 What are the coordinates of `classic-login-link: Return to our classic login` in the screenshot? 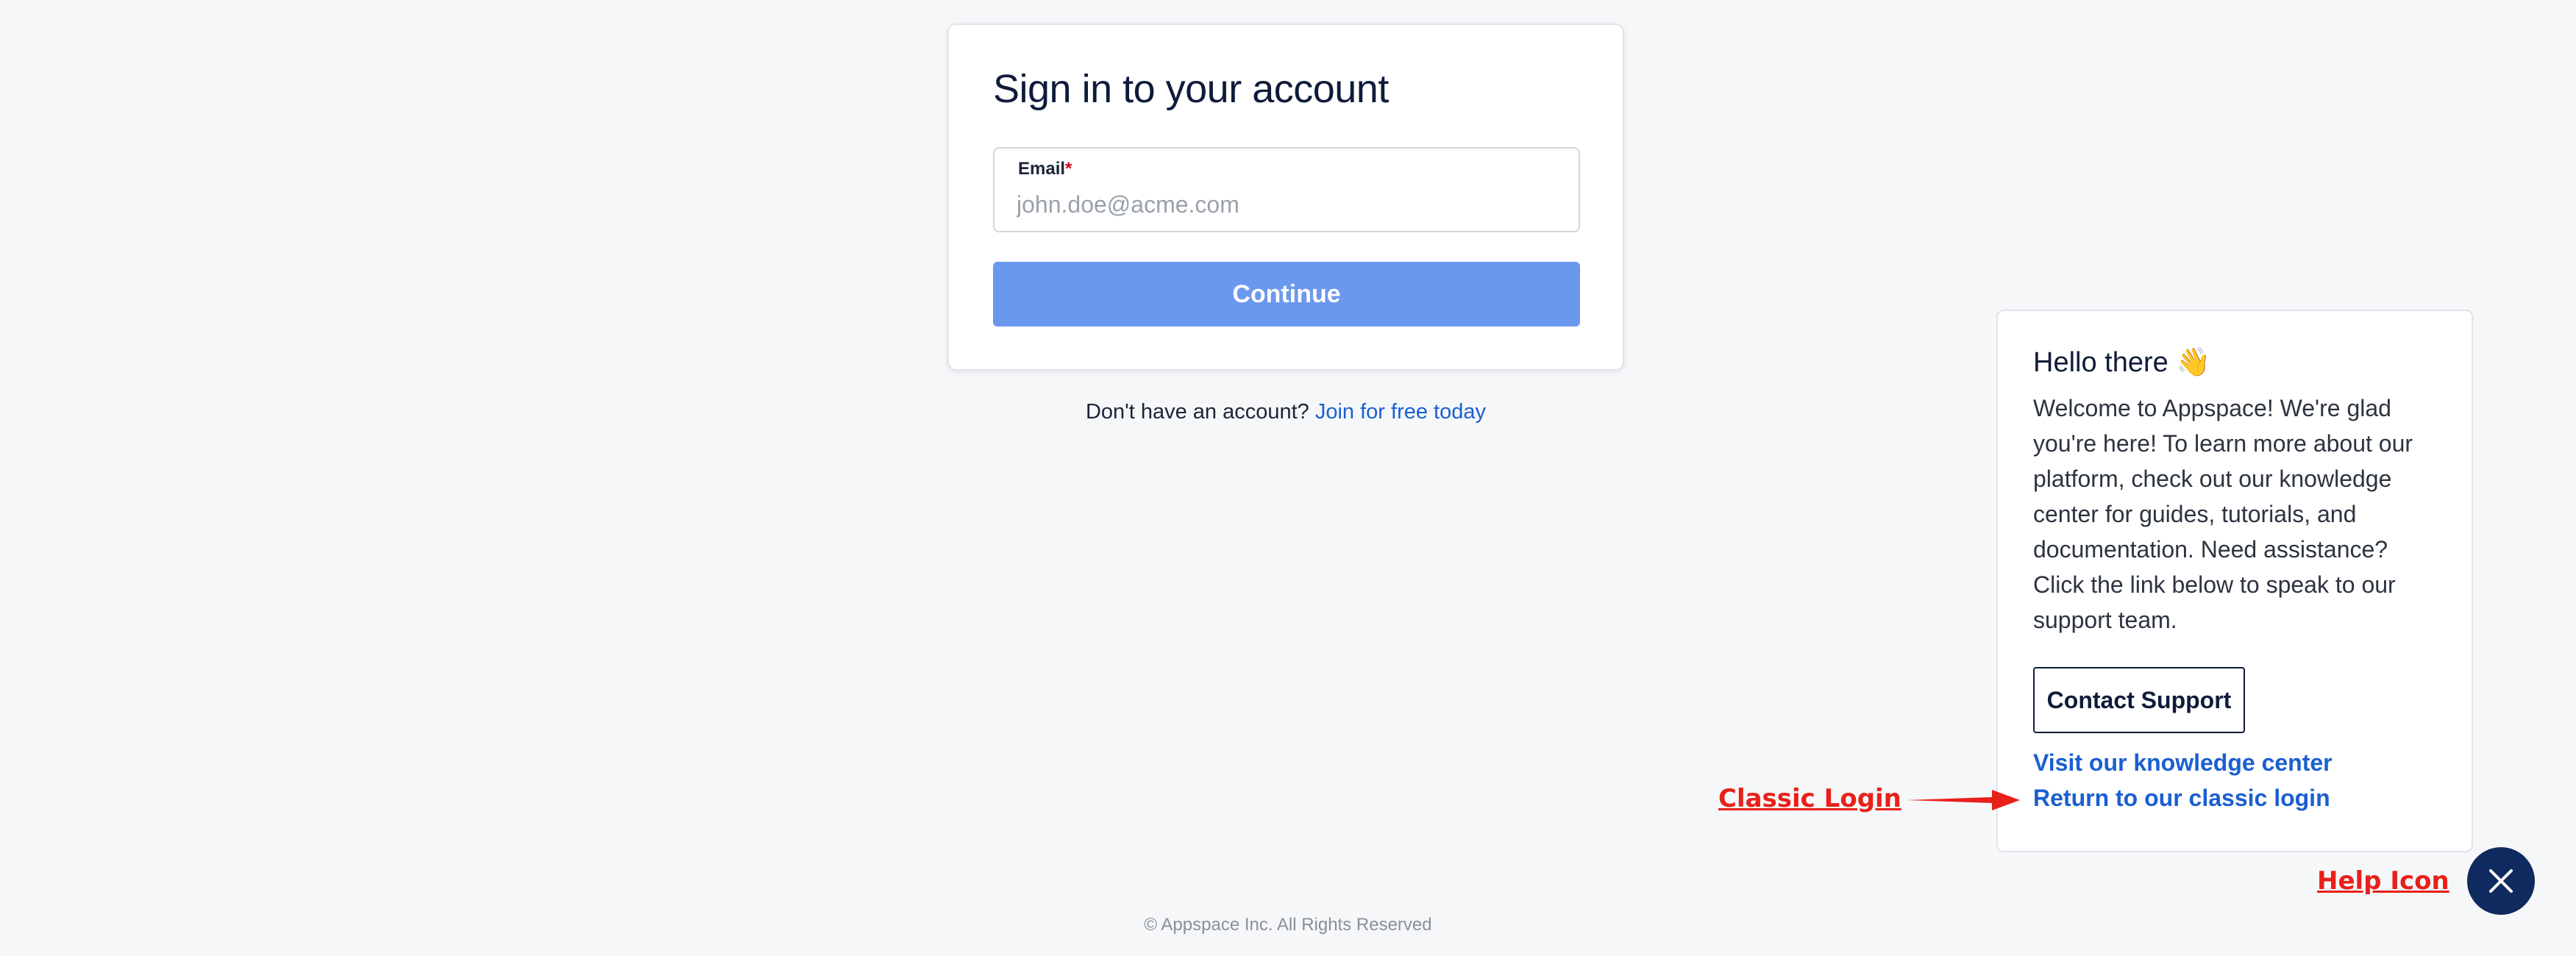 It's located at (2181, 798).